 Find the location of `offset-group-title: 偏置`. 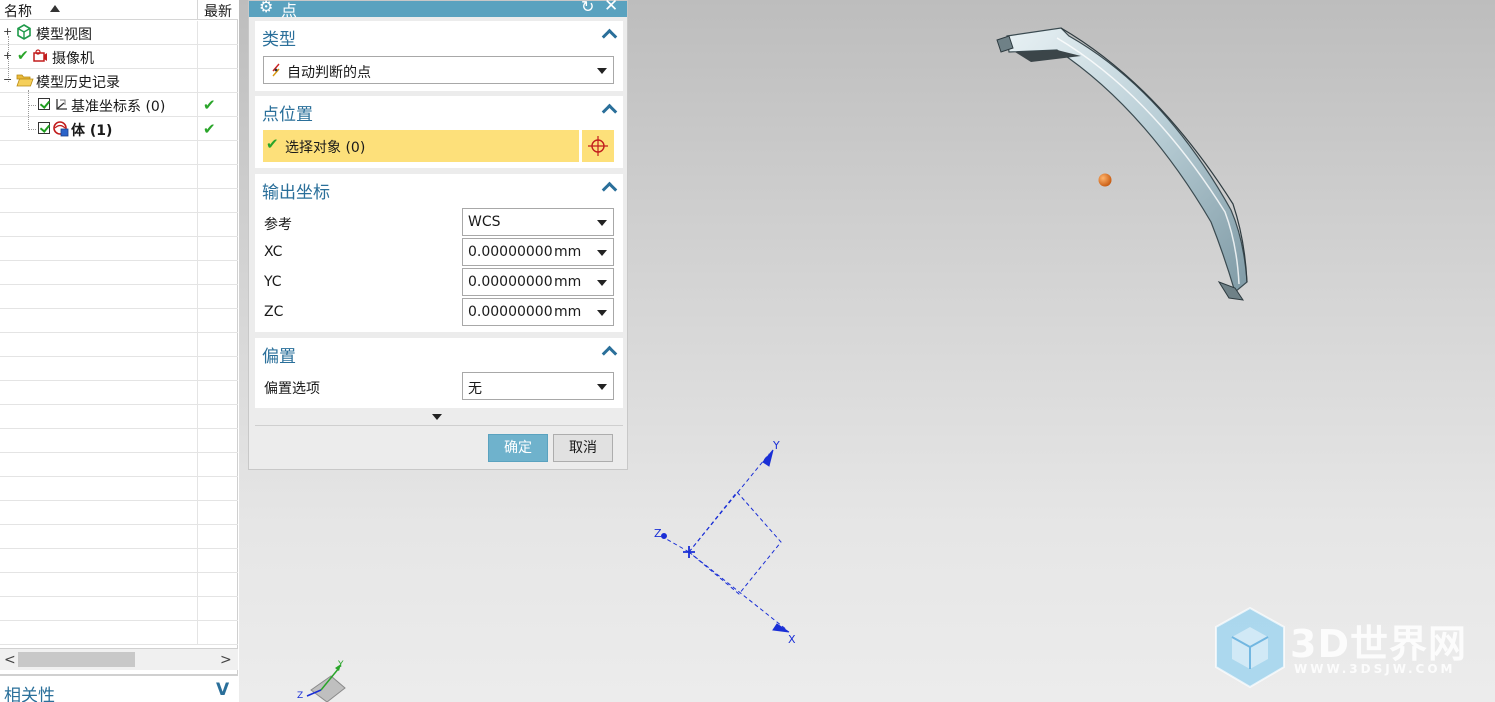

offset-group-title: 偏置 is located at coordinates (279, 354).